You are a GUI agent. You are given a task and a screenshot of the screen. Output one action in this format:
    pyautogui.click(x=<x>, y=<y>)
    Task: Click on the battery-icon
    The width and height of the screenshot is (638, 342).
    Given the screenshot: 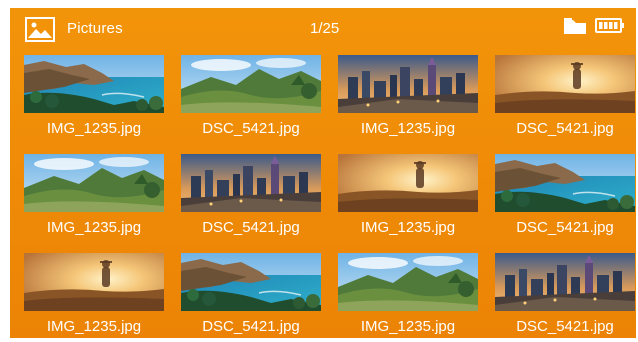 What is the action you would take?
    pyautogui.click(x=610, y=25)
    